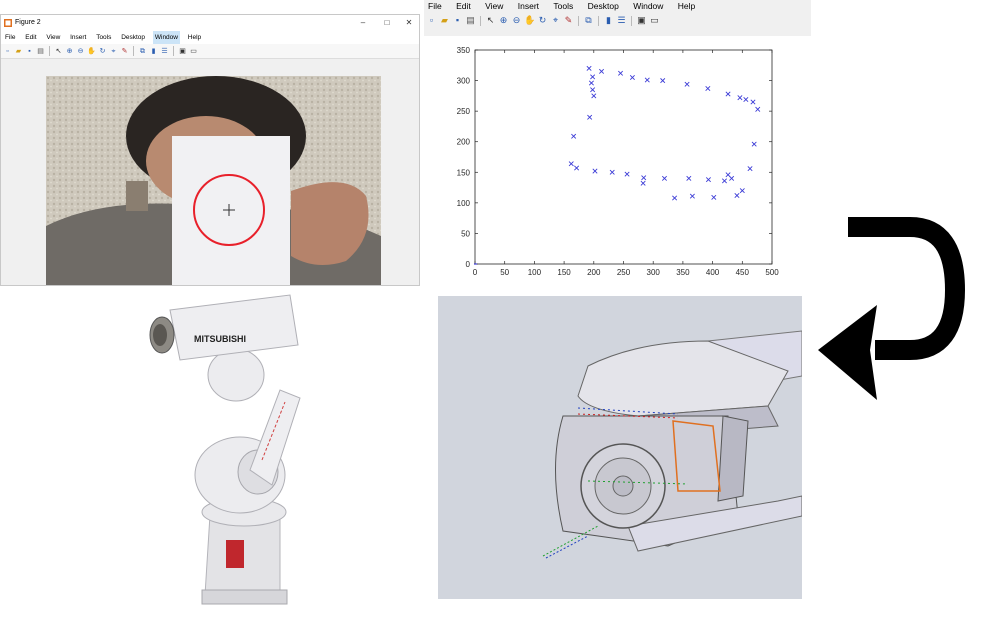 This screenshot has width=981, height=639. I want to click on y-tick-label: 200, so click(464, 142).